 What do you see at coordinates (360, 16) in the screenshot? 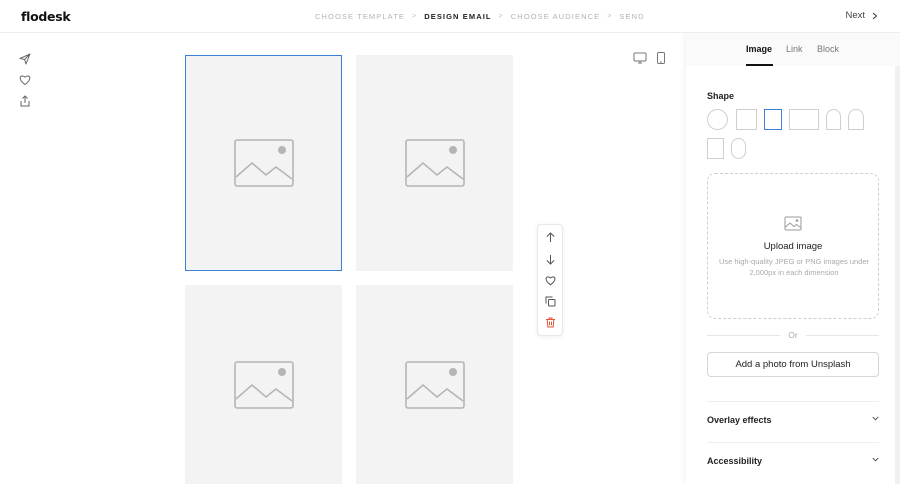
I see `step-choose-template: CHOOSE TEMPLATE` at bounding box center [360, 16].